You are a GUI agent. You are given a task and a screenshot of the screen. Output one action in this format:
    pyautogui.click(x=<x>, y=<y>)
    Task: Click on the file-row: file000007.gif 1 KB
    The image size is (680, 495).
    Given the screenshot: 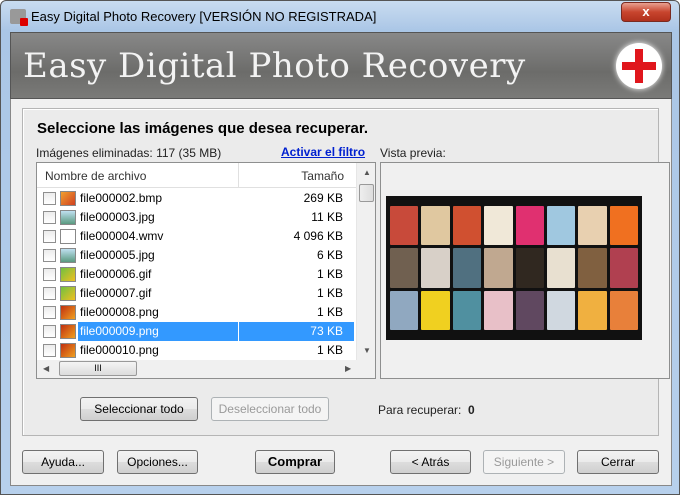 What is the action you would take?
    pyautogui.click(x=196, y=293)
    